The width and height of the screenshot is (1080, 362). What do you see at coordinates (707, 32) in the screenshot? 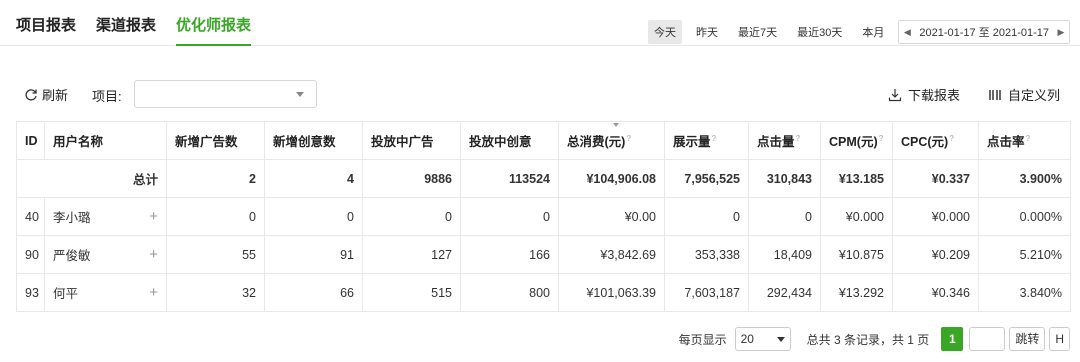
I see `date-yesterday-button: 昨天` at bounding box center [707, 32].